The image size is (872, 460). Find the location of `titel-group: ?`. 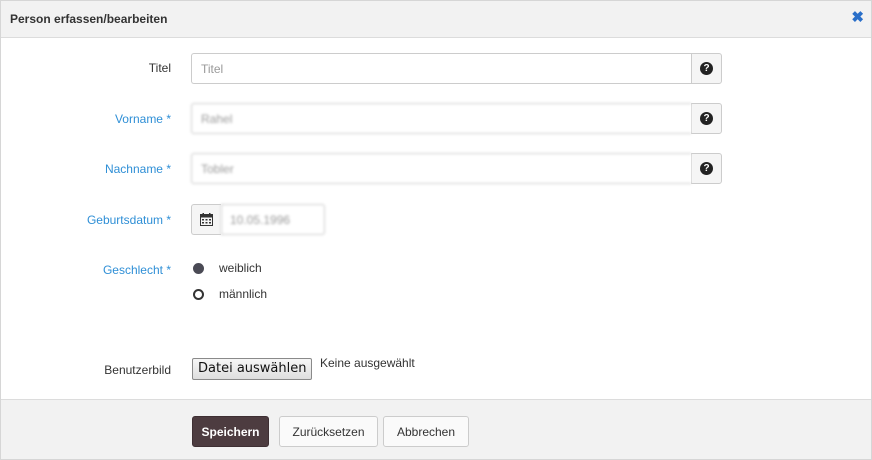

titel-group: ? is located at coordinates (456, 68).